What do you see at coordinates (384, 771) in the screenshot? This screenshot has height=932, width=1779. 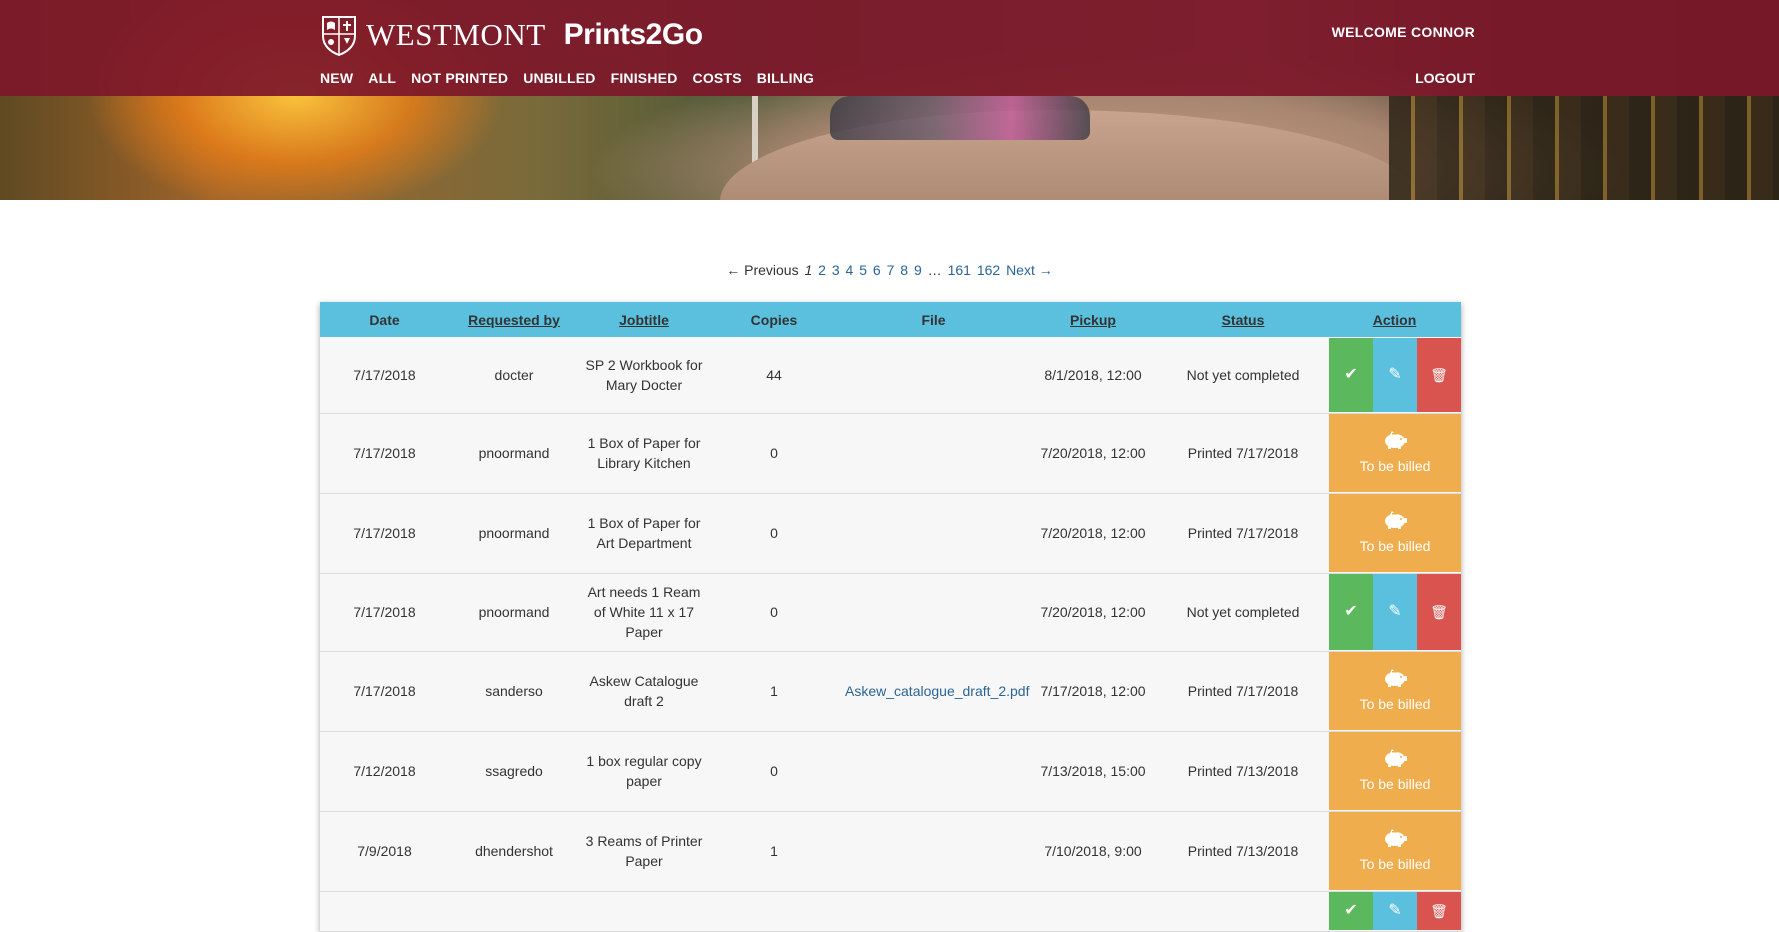 I see `cell-date: 7/12/2018` at bounding box center [384, 771].